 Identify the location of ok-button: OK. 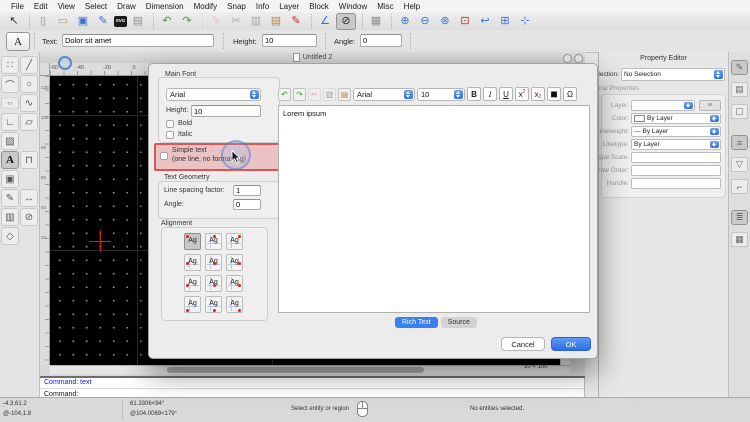
(571, 344).